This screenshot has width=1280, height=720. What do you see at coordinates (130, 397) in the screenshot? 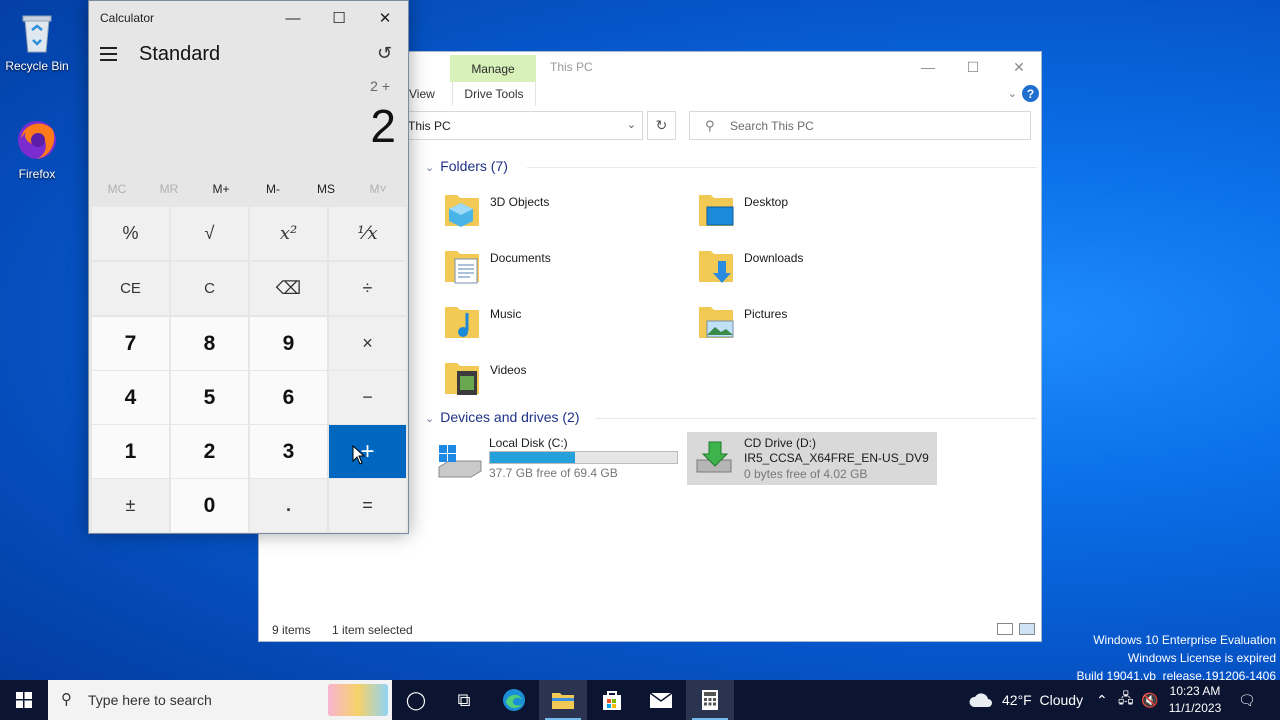
I see `digit-4-button: 4` at bounding box center [130, 397].